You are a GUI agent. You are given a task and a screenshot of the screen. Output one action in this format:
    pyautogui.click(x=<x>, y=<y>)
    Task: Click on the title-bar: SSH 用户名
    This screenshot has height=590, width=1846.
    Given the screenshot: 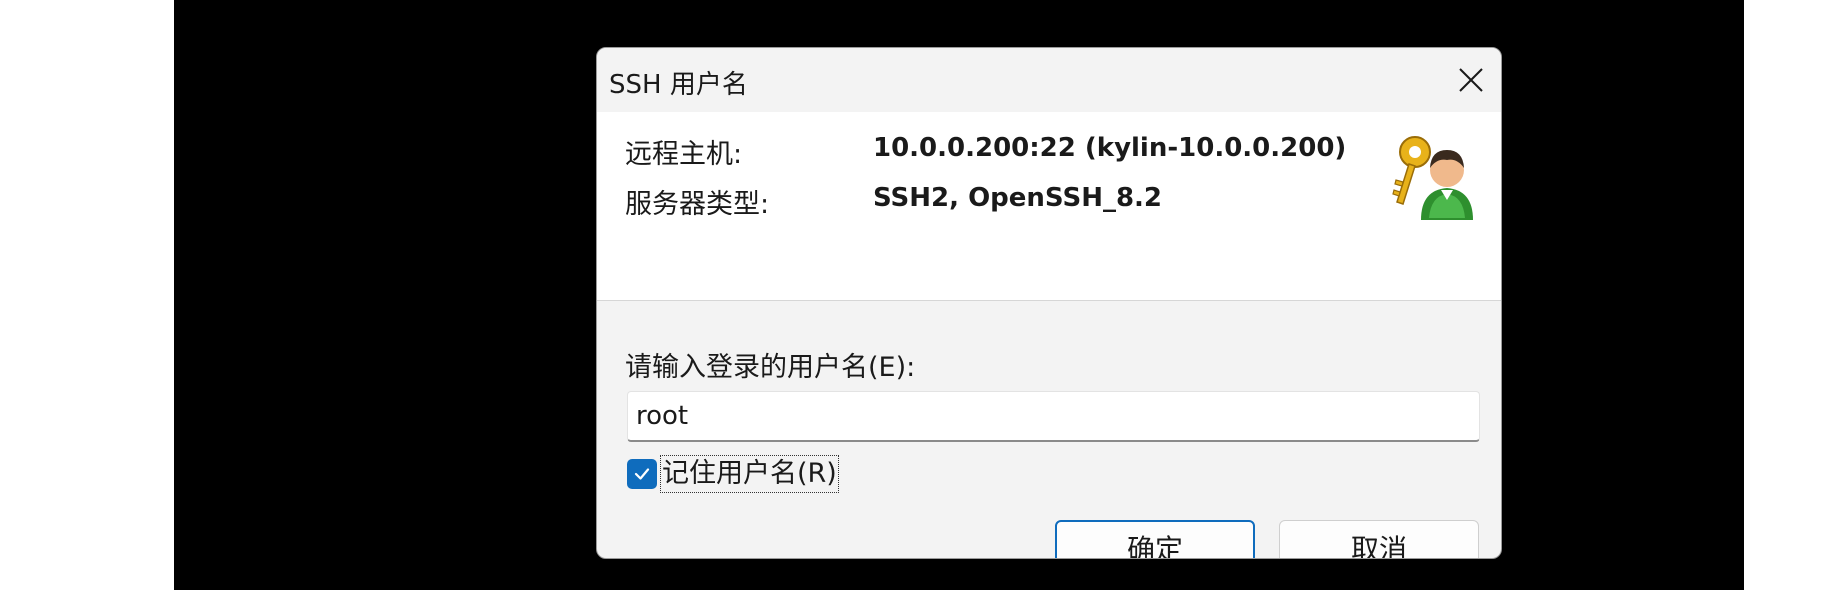 What is the action you would take?
    pyautogui.click(x=1049, y=80)
    